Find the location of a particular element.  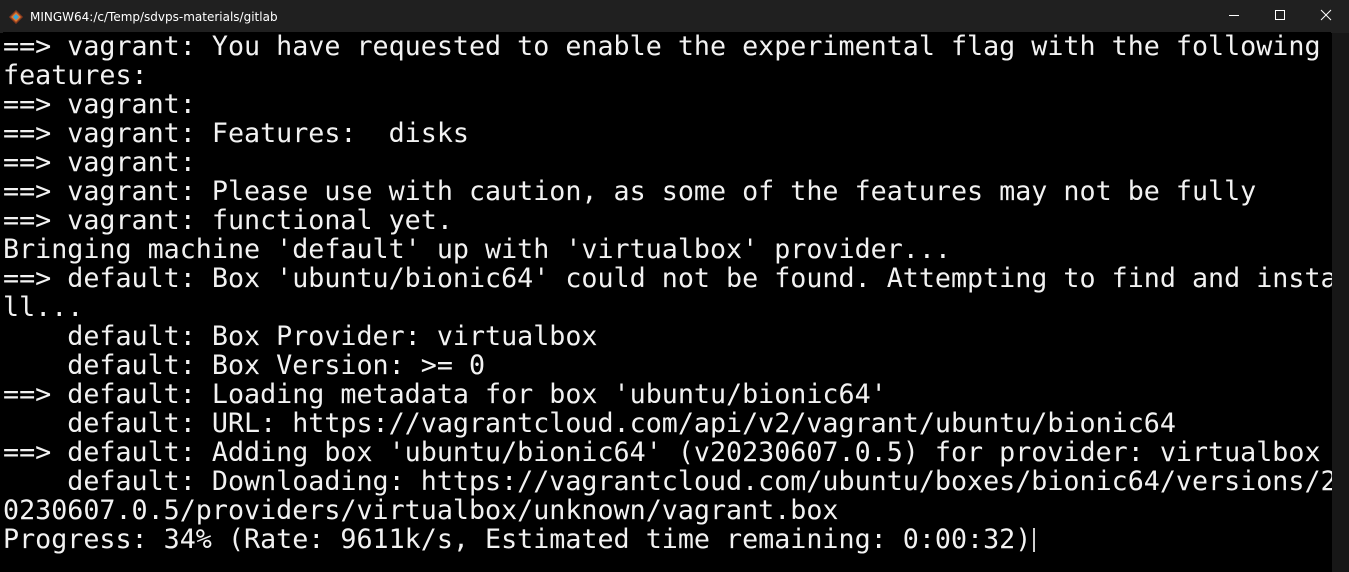

title-bar: MINGW64:/c/Temp/sdvps-materials/gitlab is located at coordinates (674, 16).